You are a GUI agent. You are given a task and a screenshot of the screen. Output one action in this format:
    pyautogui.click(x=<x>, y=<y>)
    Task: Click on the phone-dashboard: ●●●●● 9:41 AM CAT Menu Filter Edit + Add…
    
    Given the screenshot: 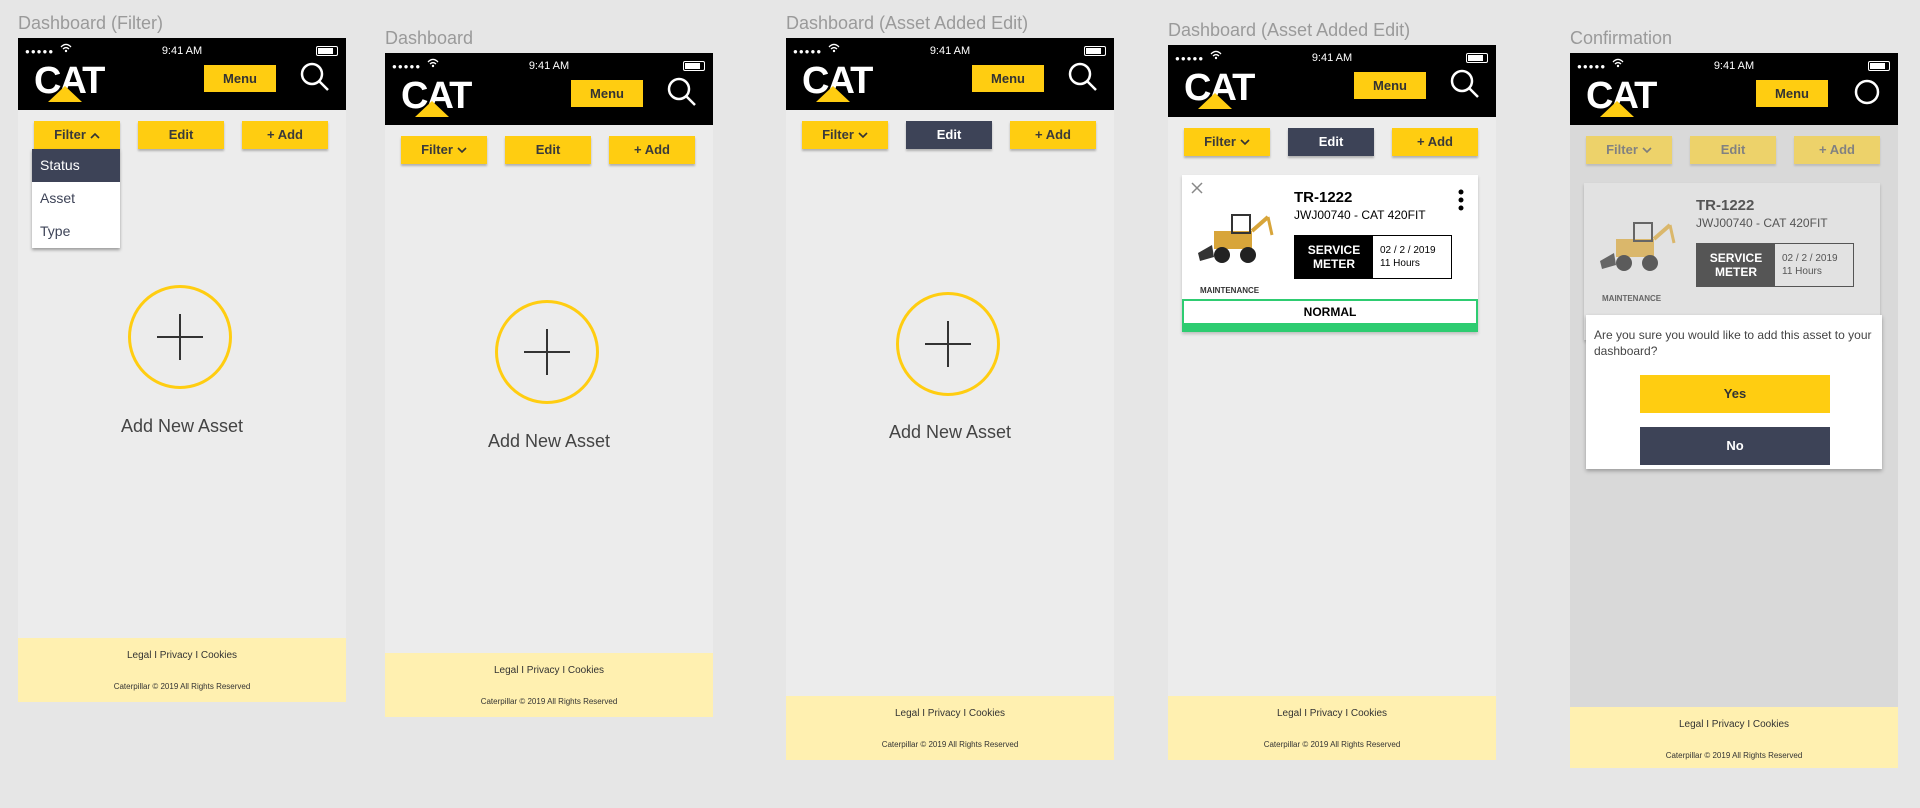 What is the action you would take?
    pyautogui.click(x=549, y=385)
    